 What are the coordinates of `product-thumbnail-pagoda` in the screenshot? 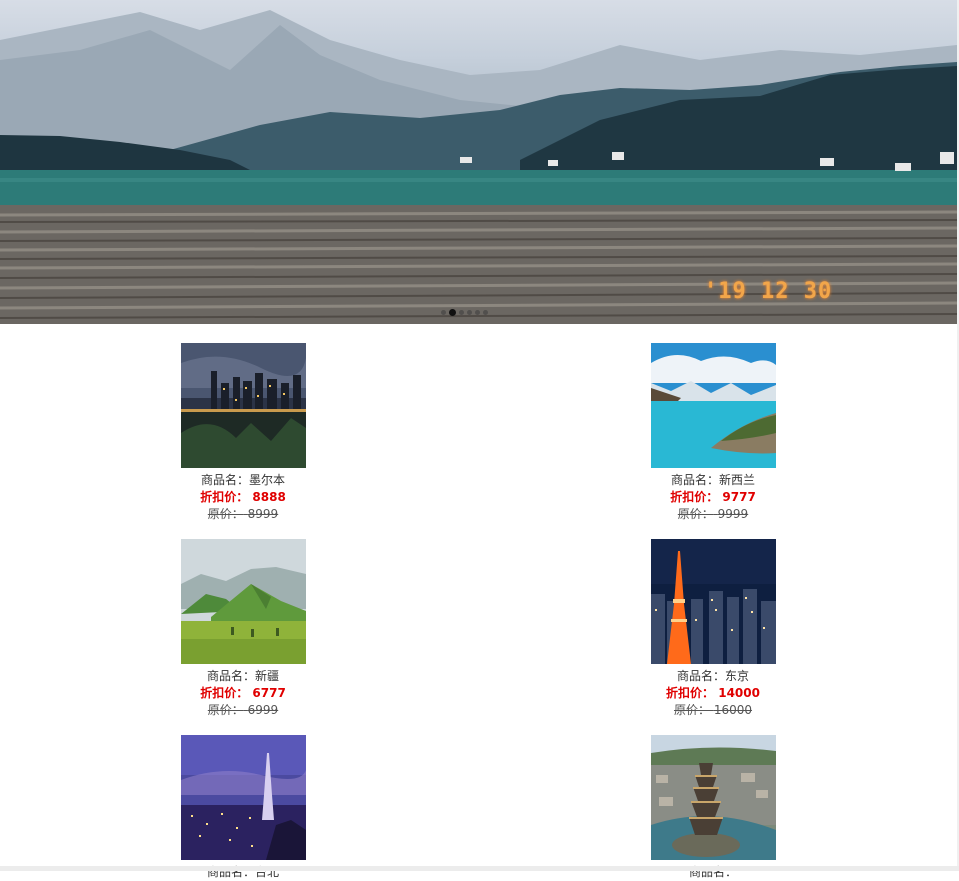 It's located at (713, 797).